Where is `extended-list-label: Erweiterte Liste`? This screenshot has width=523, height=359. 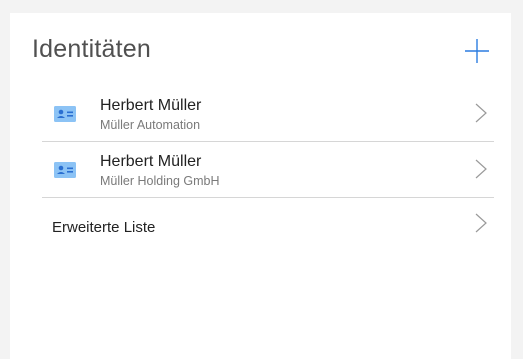
extended-list-label: Erweiterte Liste is located at coordinates (104, 227).